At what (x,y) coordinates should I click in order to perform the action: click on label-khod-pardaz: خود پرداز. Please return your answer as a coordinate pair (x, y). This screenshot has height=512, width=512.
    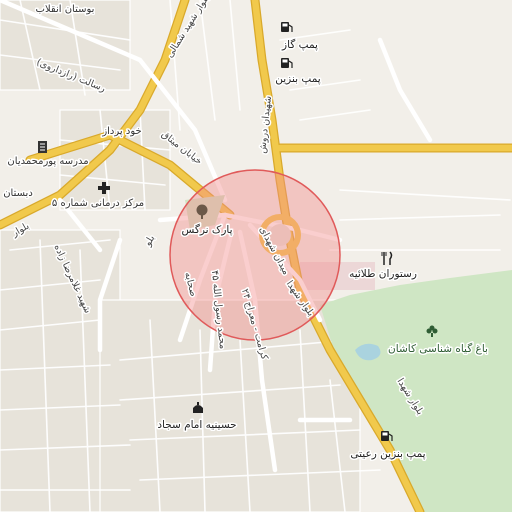
    Looking at the image, I should click on (121, 131).